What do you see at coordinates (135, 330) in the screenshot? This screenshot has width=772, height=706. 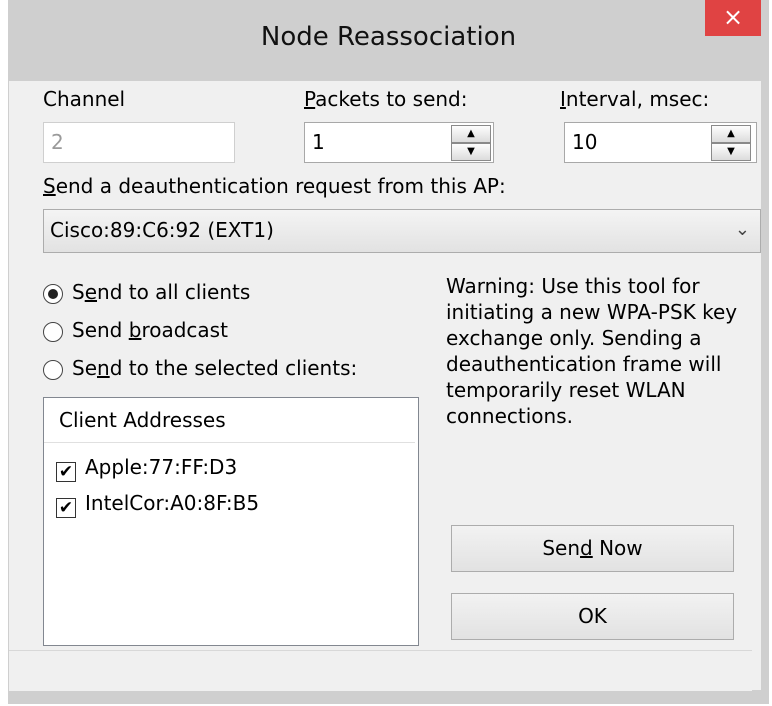 I see `radio-broadcast-accel: b` at bounding box center [135, 330].